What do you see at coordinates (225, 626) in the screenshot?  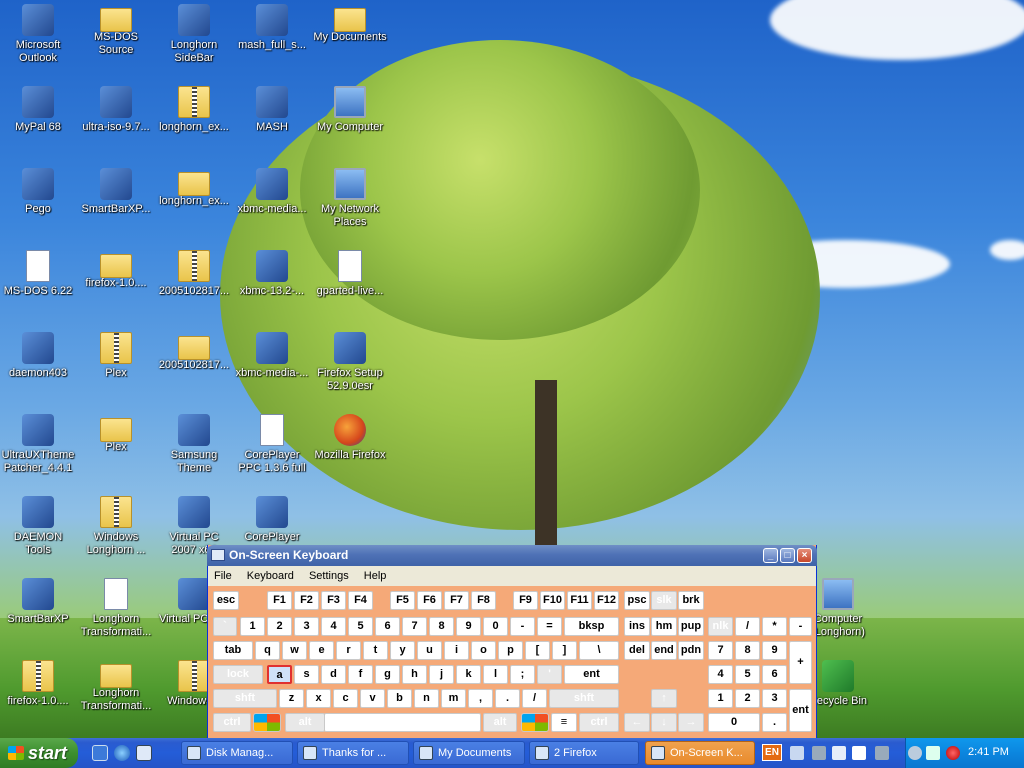 I see `key-: `` at bounding box center [225, 626].